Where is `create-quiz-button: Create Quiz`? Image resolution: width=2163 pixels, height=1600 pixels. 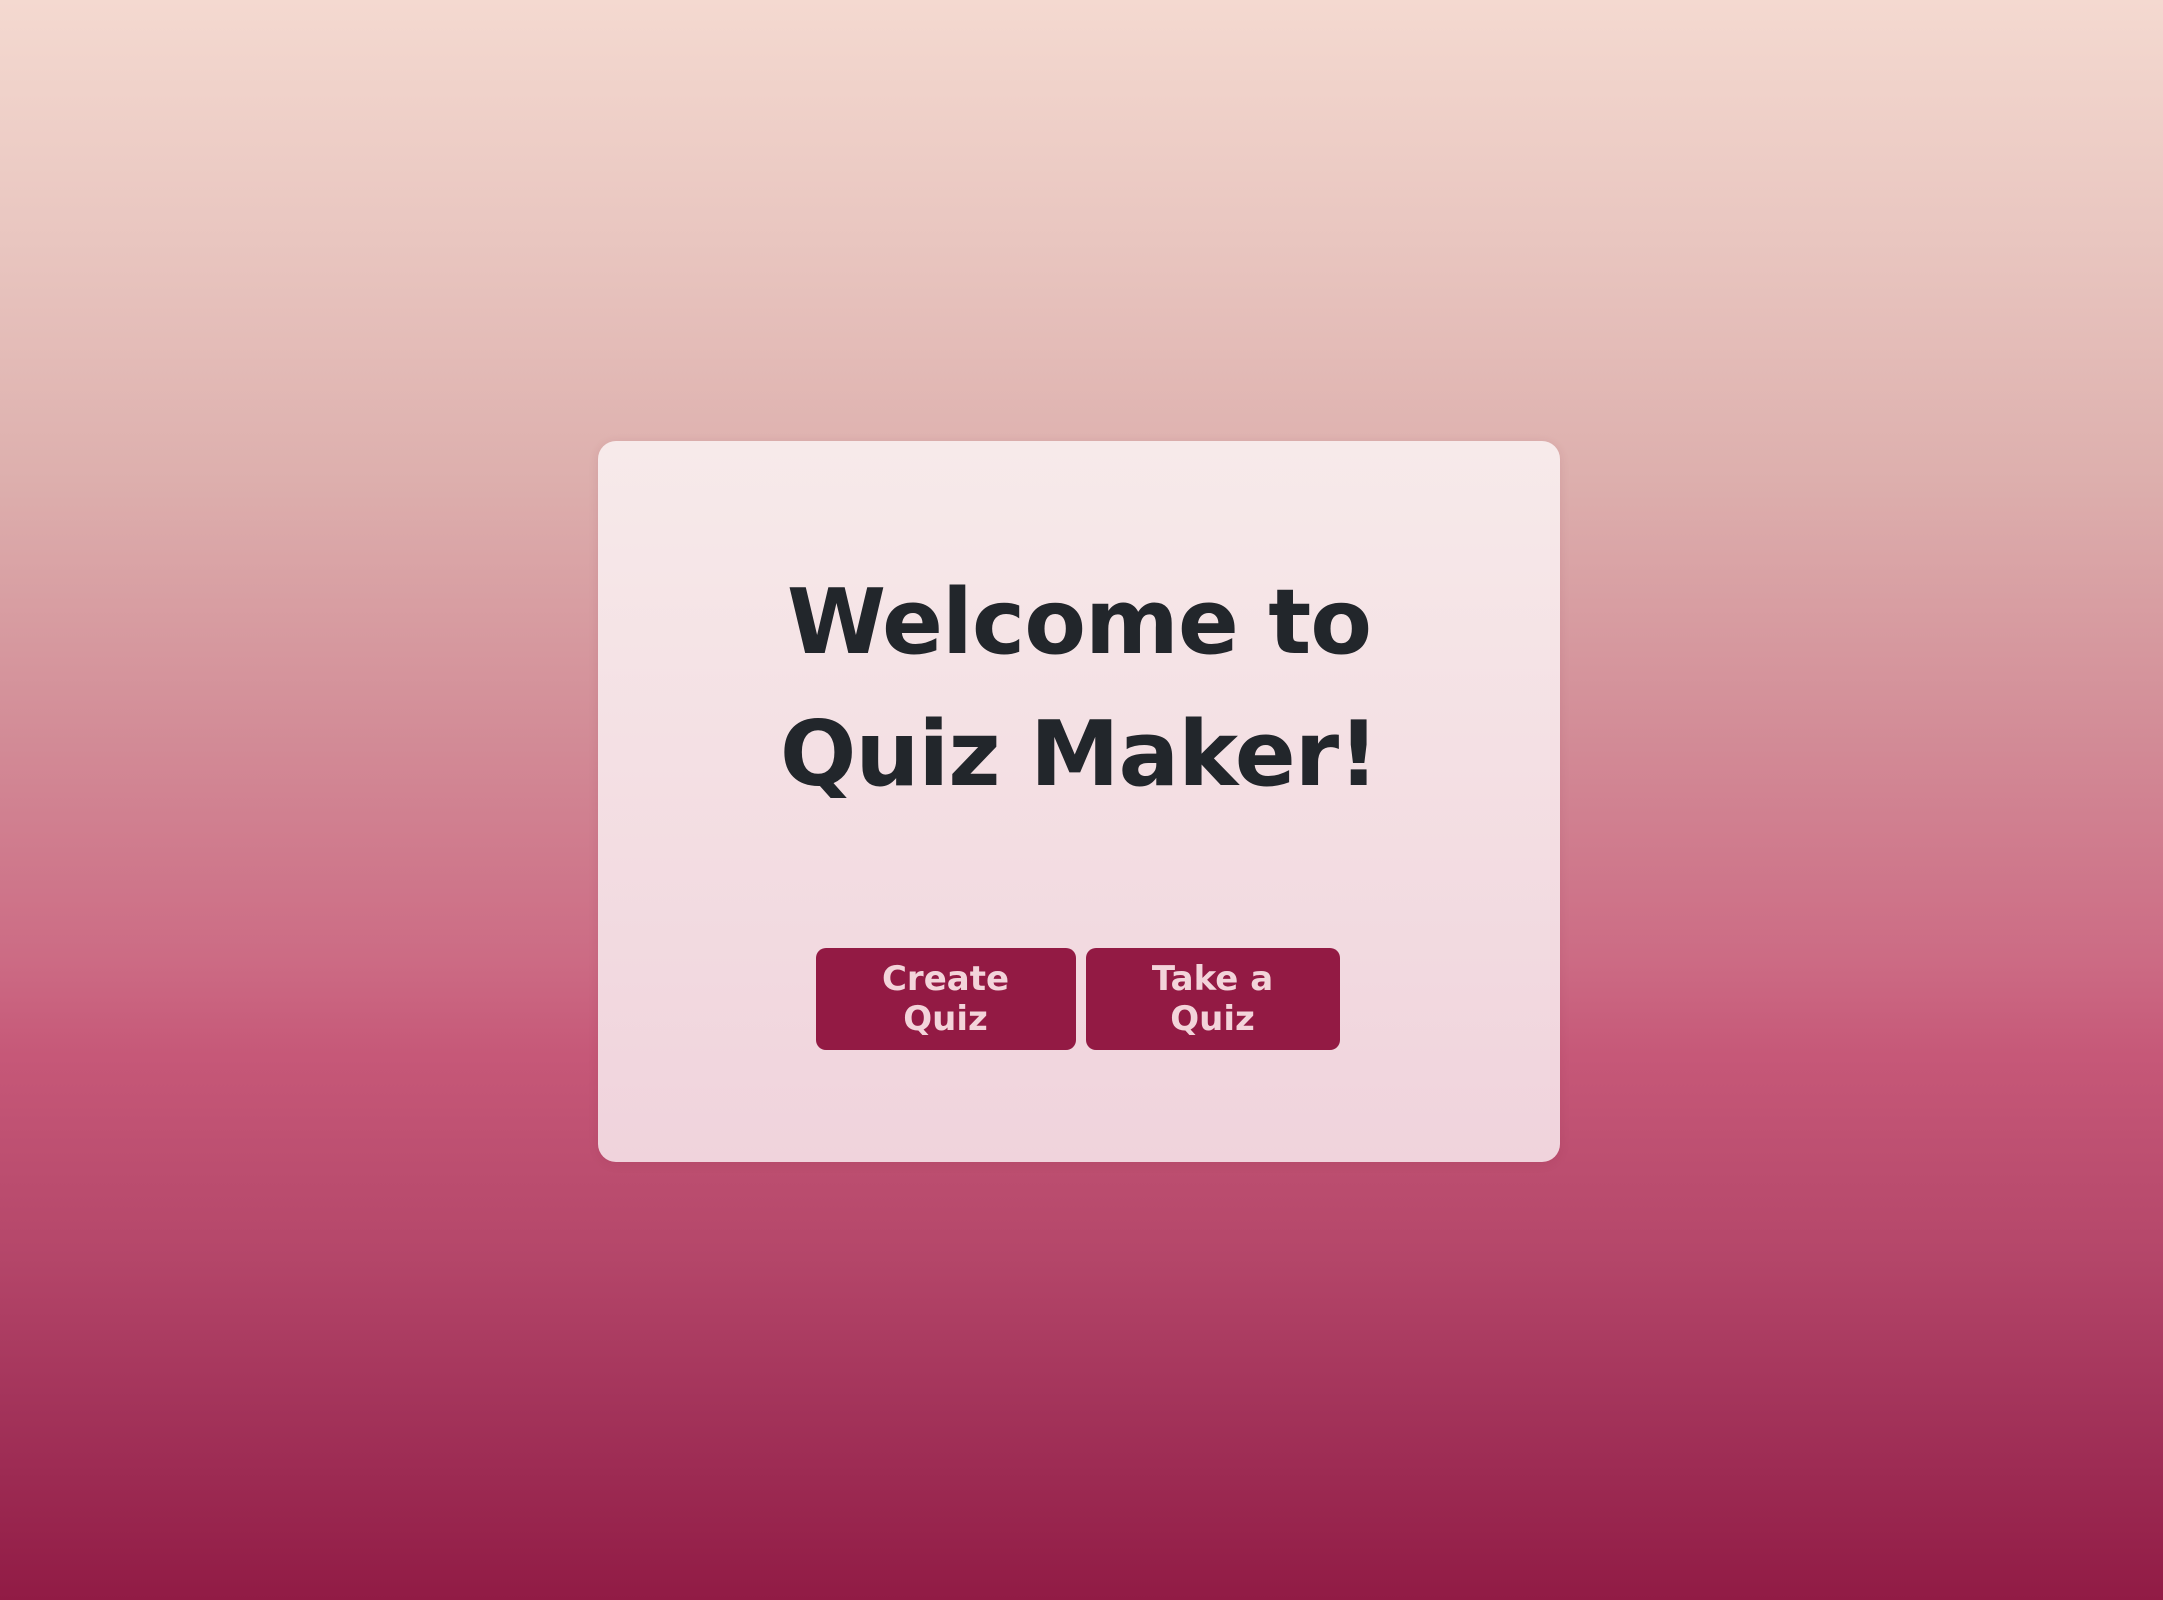 create-quiz-button: Create Quiz is located at coordinates (945, 999).